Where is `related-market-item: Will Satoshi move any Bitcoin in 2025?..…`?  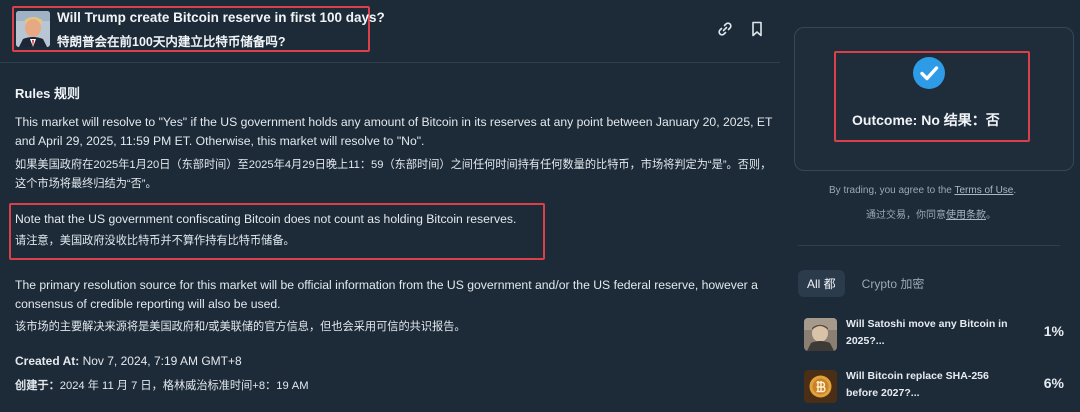 related-market-item: Will Satoshi move any Bitcoin in 2025?..… is located at coordinates (934, 336).